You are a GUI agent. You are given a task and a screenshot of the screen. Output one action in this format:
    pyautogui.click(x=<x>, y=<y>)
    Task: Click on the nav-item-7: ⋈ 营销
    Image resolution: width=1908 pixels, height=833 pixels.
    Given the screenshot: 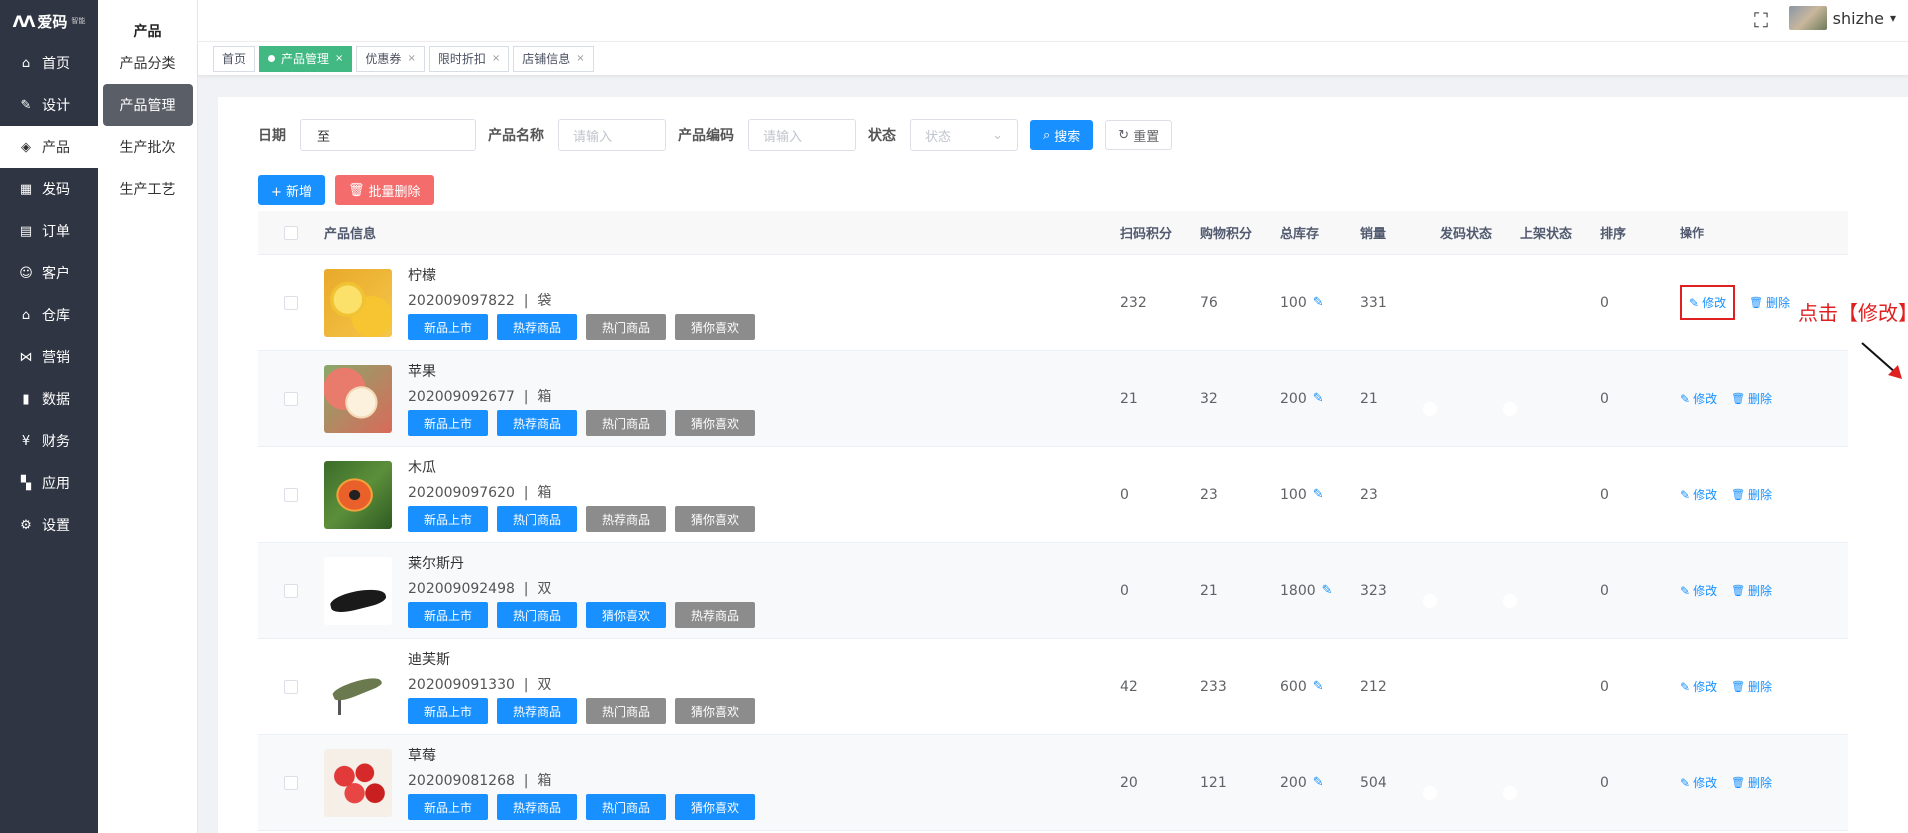 What is the action you would take?
    pyautogui.click(x=49, y=357)
    